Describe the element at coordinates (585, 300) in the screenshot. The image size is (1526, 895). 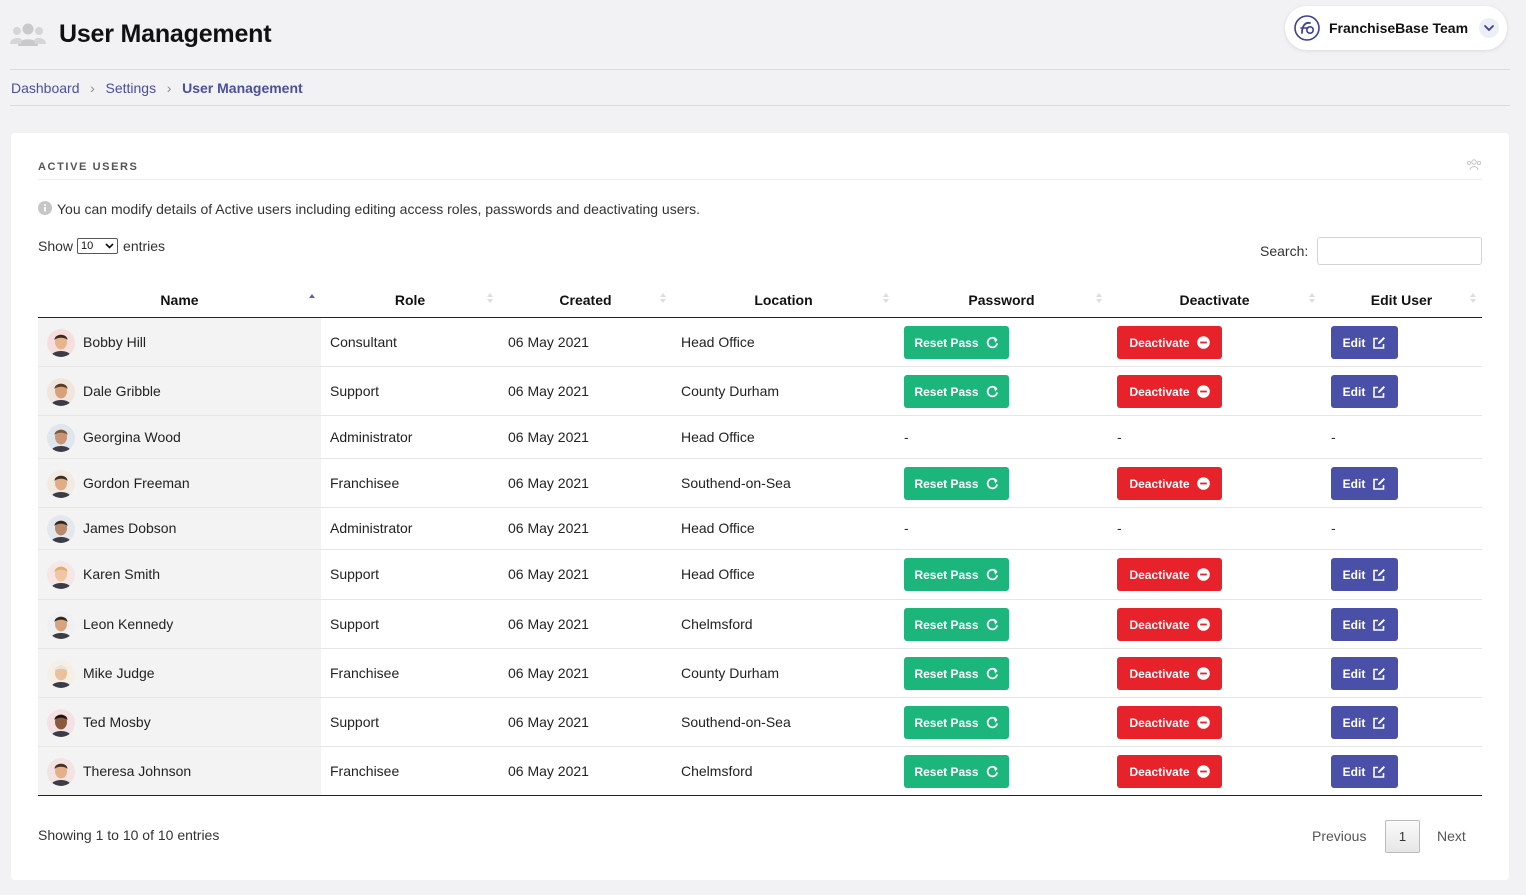
I see `column-header-created: Created` at that location.